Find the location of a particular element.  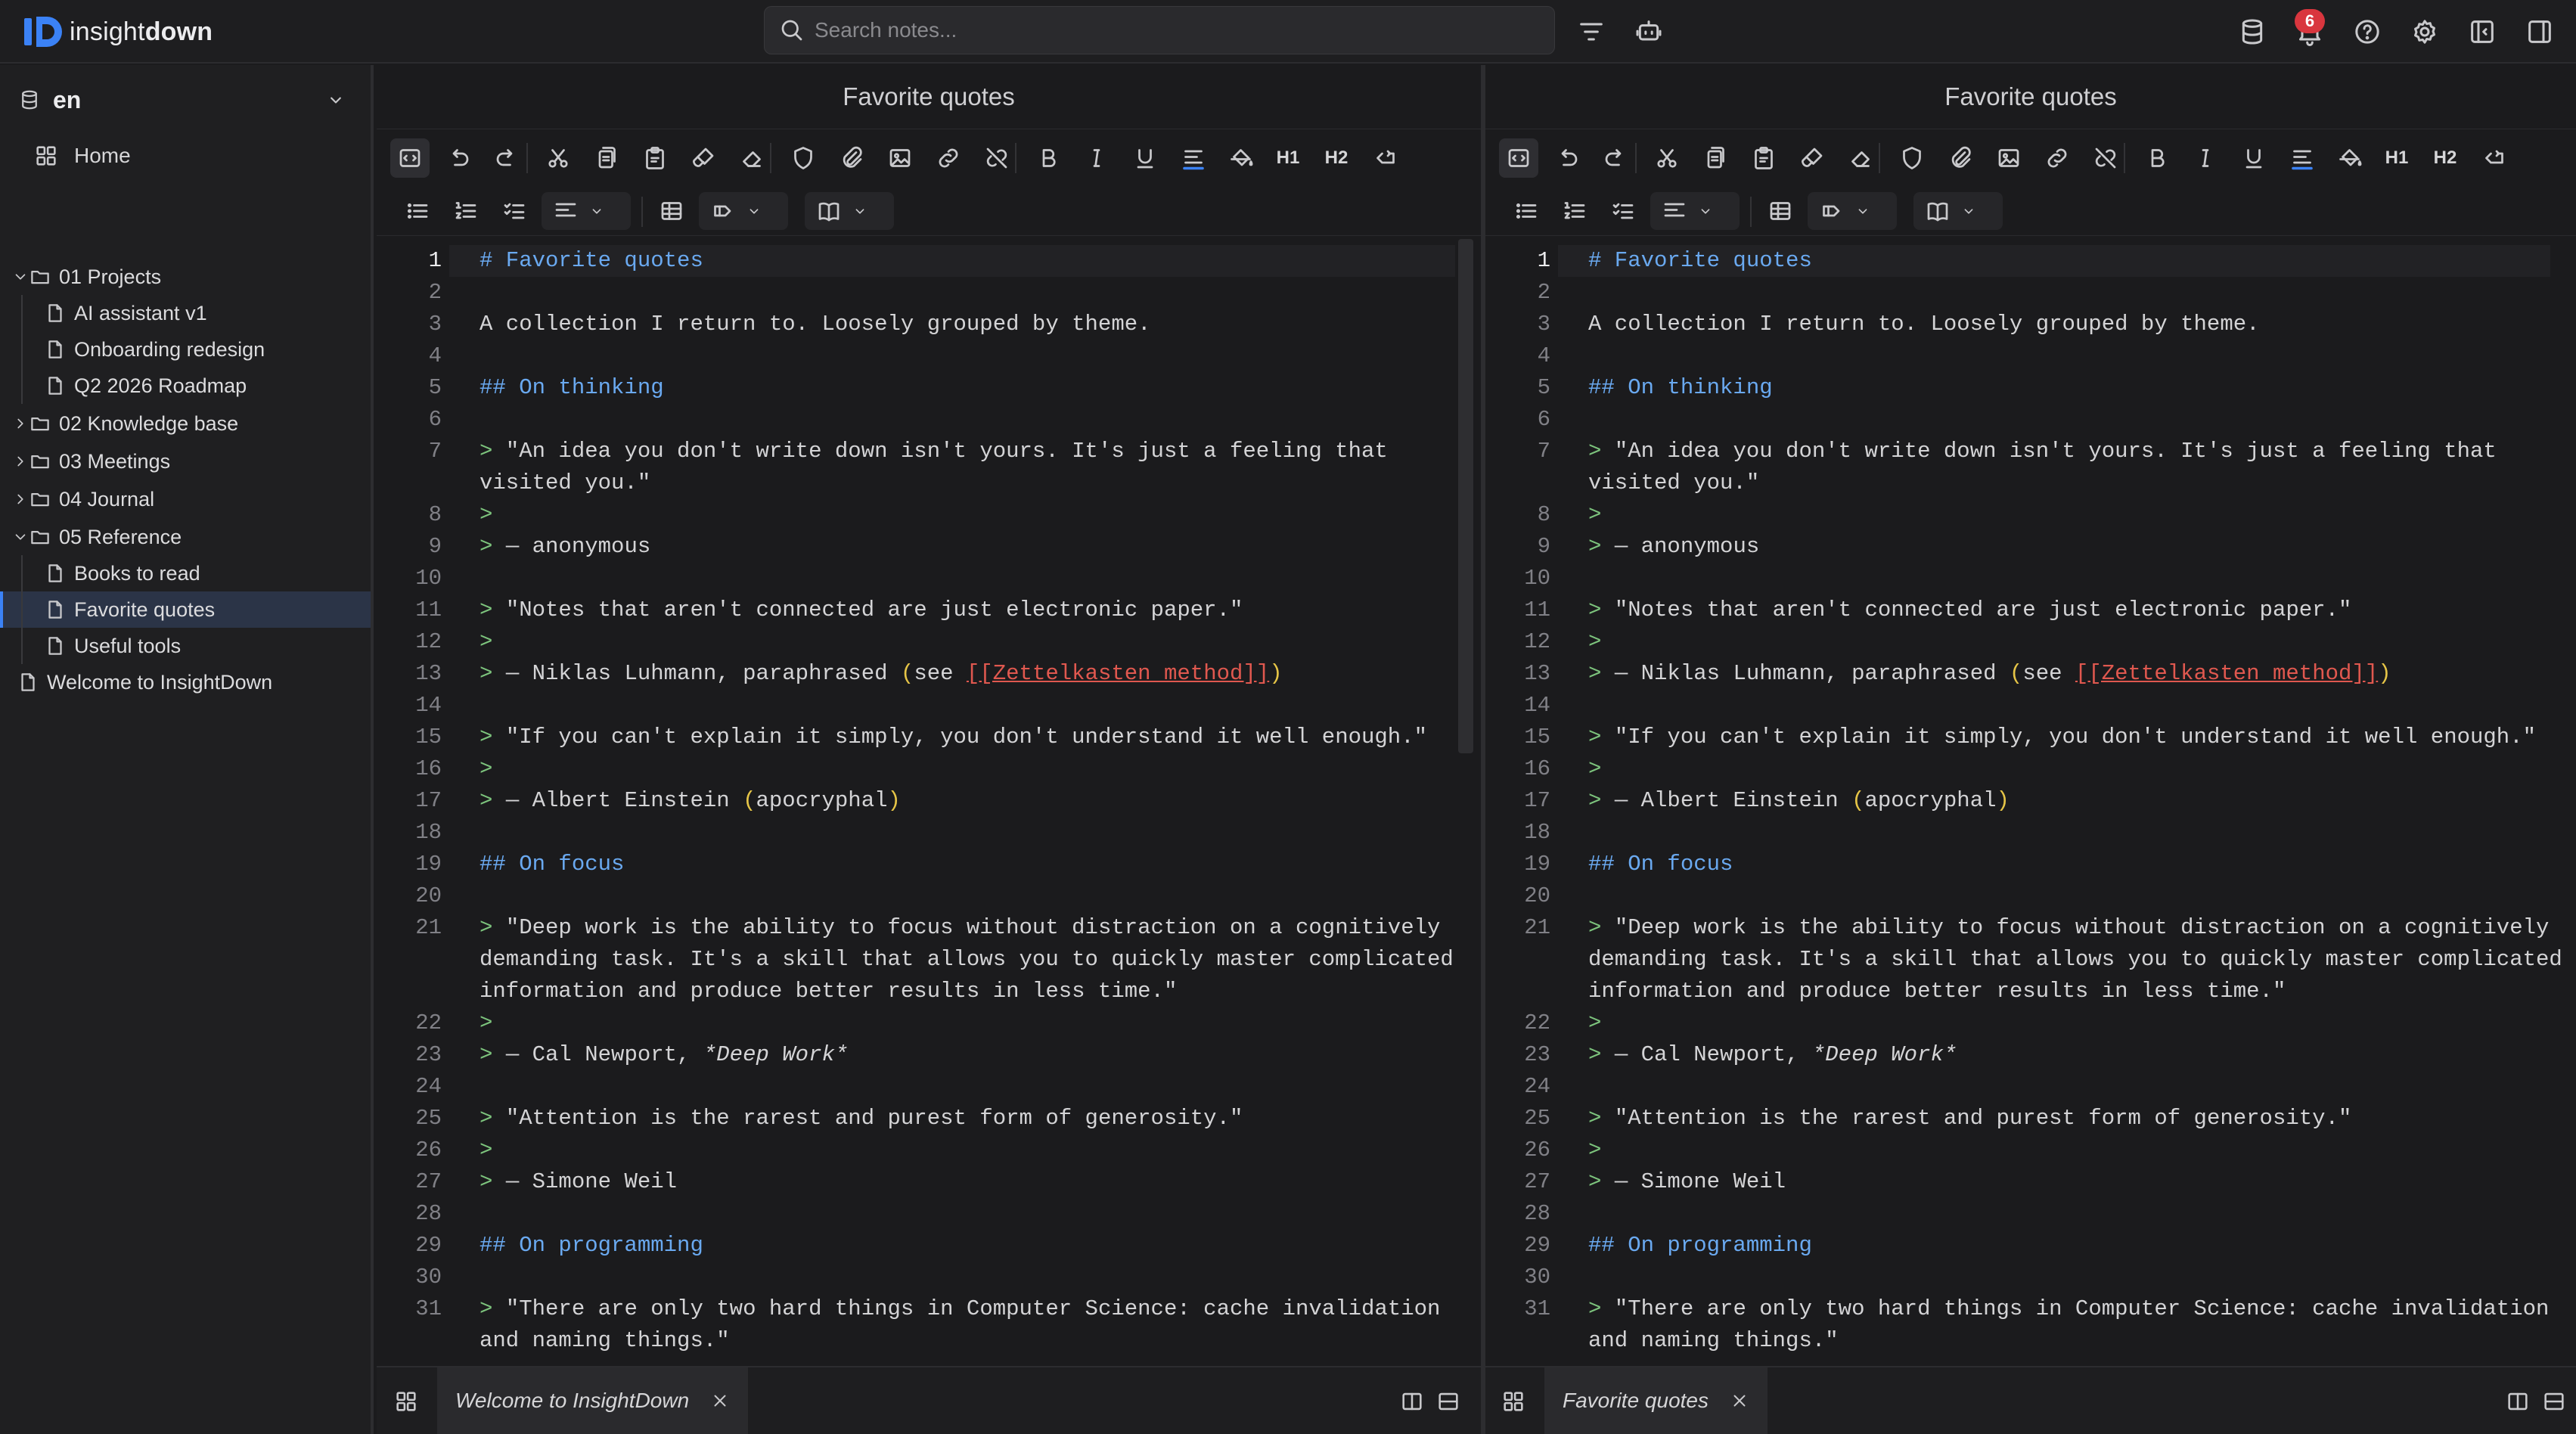

tree-folder: 03 Meetings is located at coordinates (185, 461).